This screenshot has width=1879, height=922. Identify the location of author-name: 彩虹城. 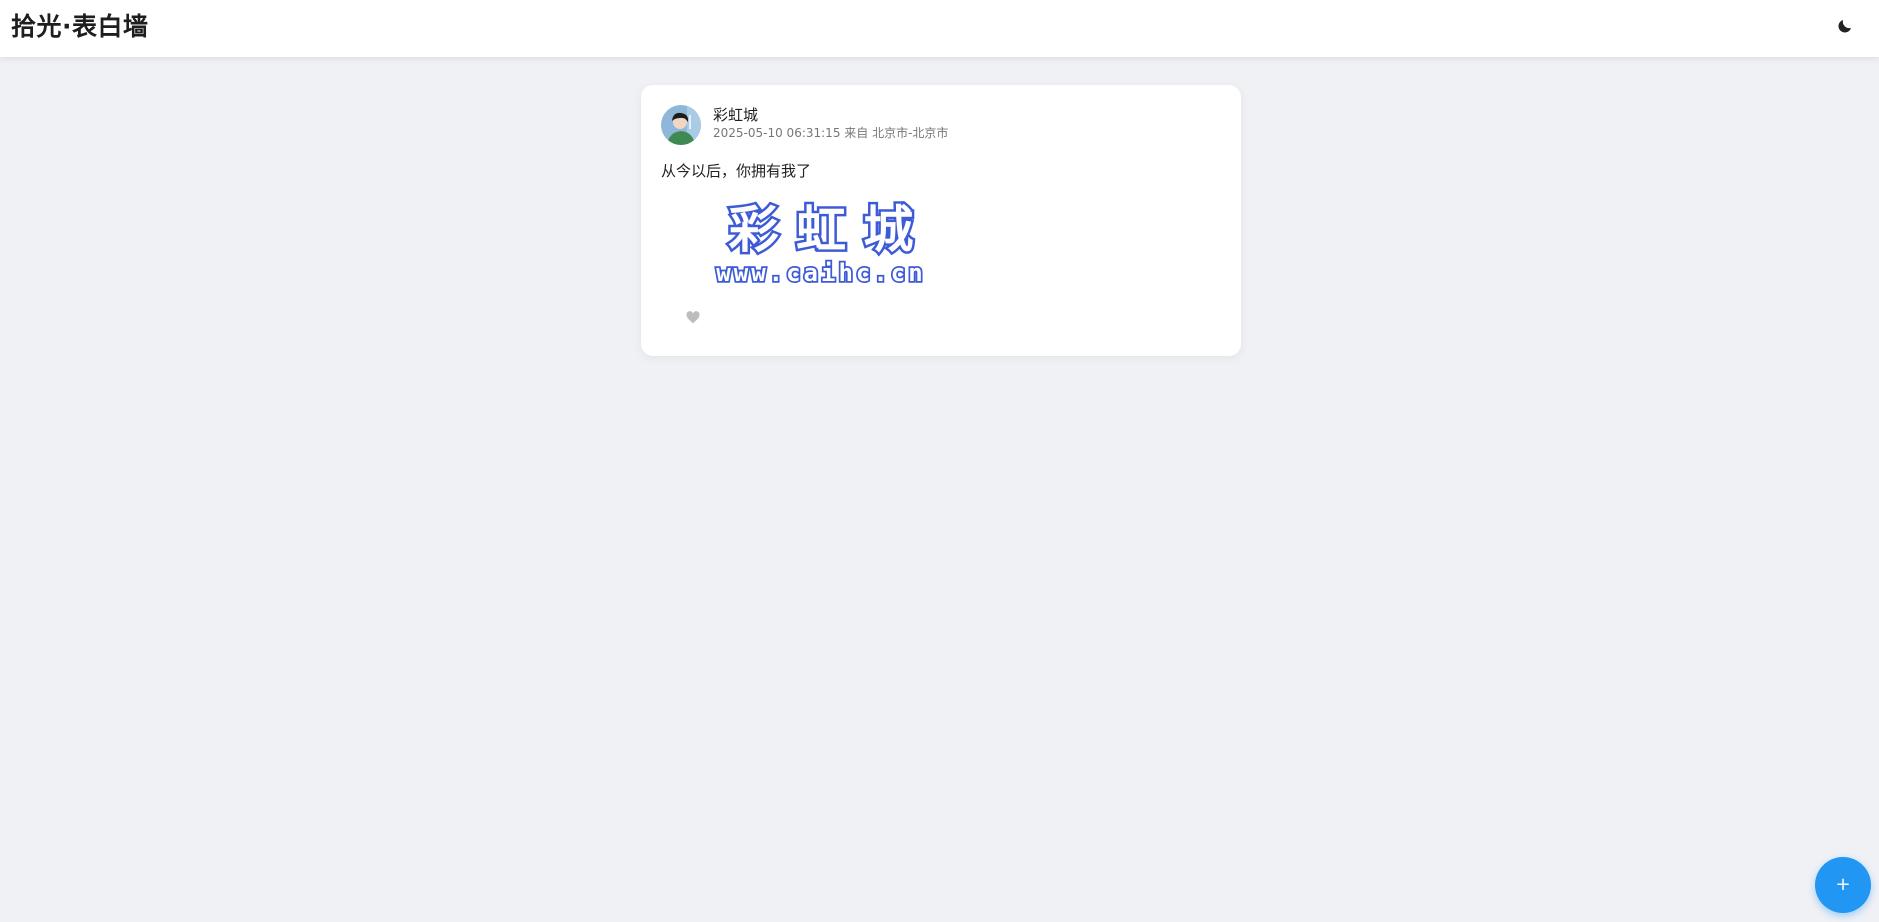
(830, 115).